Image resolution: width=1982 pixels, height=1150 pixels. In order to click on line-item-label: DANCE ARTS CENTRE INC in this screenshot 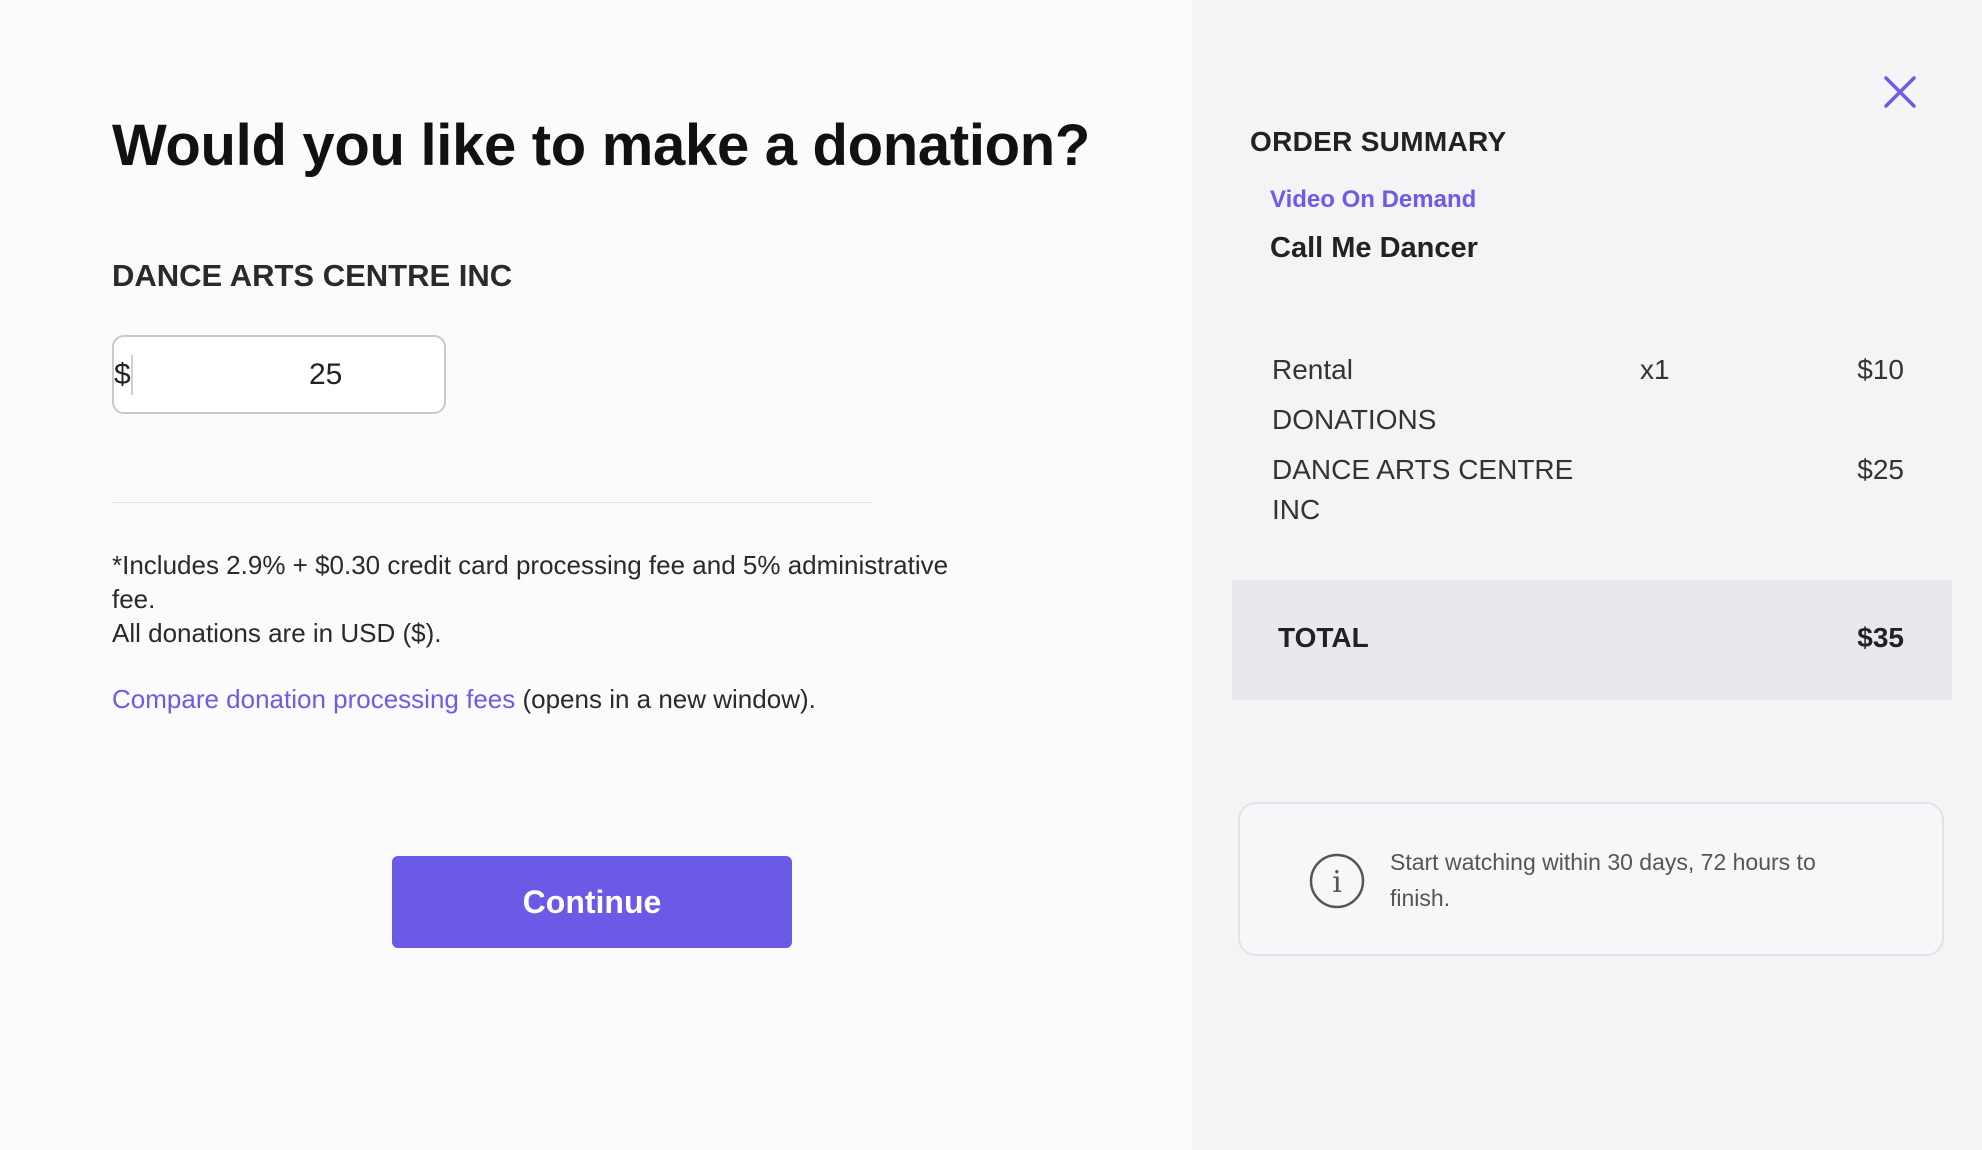, I will do `click(1423, 489)`.